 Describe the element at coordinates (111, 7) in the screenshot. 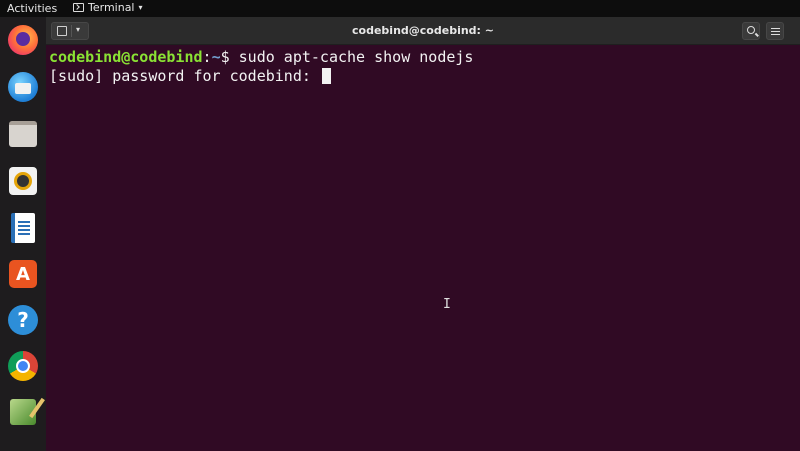

I see `app-menu-label: Terminal` at that location.